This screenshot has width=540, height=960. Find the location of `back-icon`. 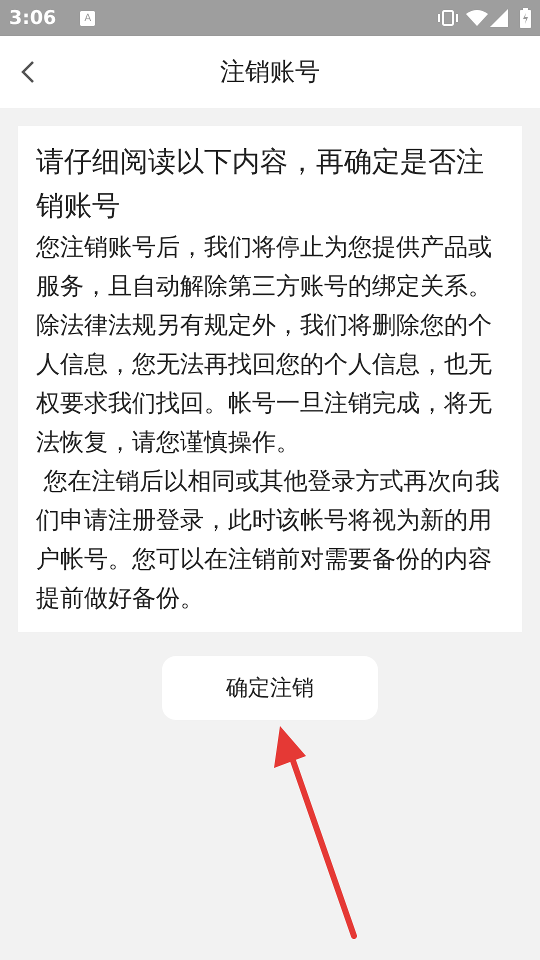

back-icon is located at coordinates (28, 72).